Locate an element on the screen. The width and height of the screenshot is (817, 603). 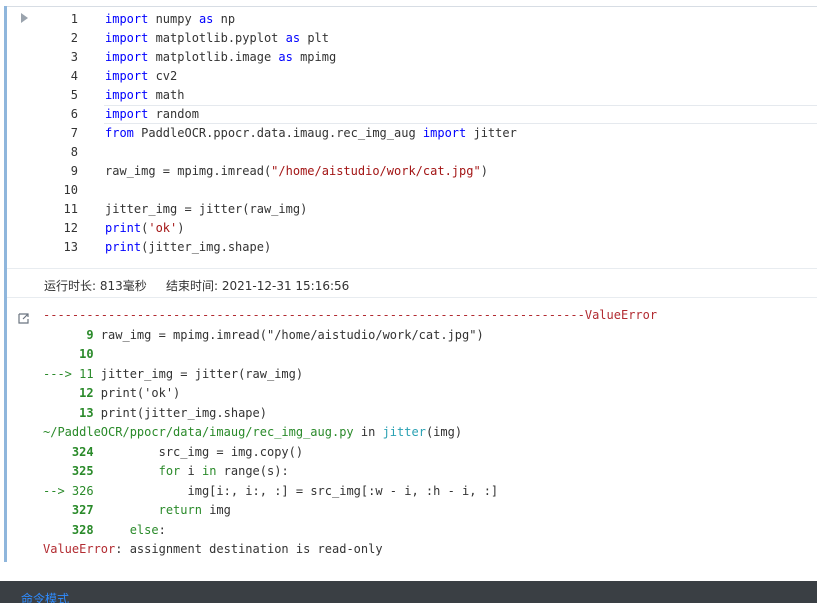
traceback-line: 324 src_img = img.copy() is located at coordinates (350, 453).